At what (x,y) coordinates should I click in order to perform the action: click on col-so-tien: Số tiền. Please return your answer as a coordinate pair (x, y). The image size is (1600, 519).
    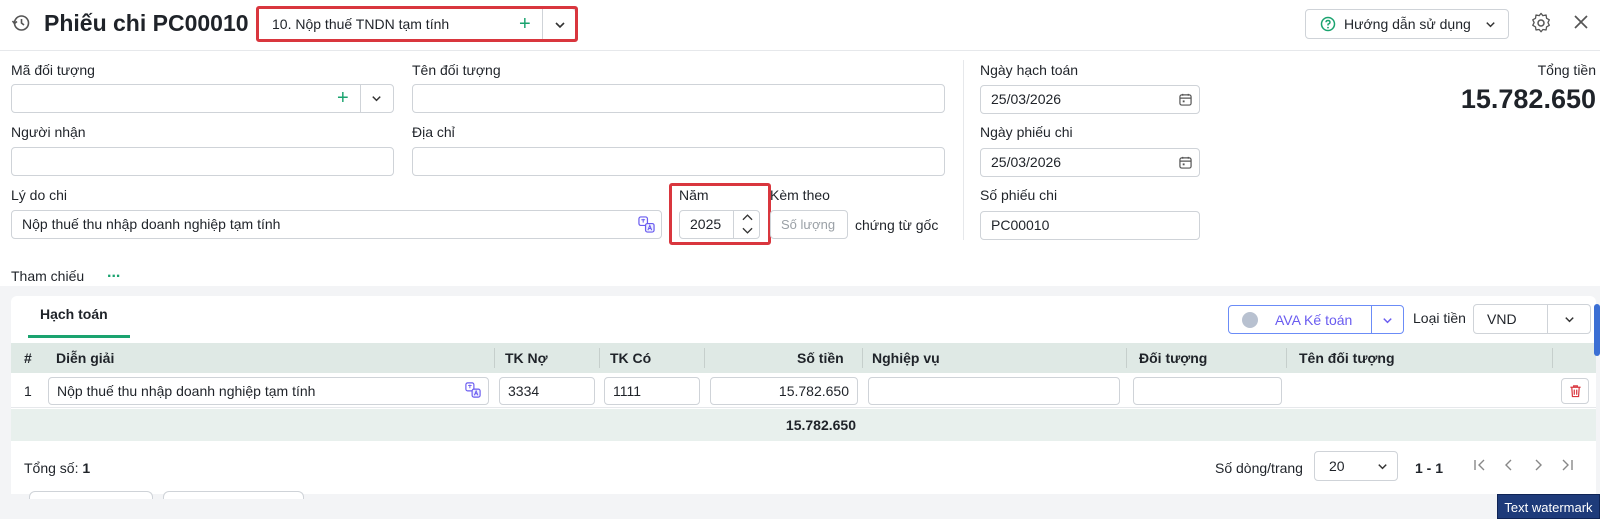
    Looking at the image, I should click on (820, 358).